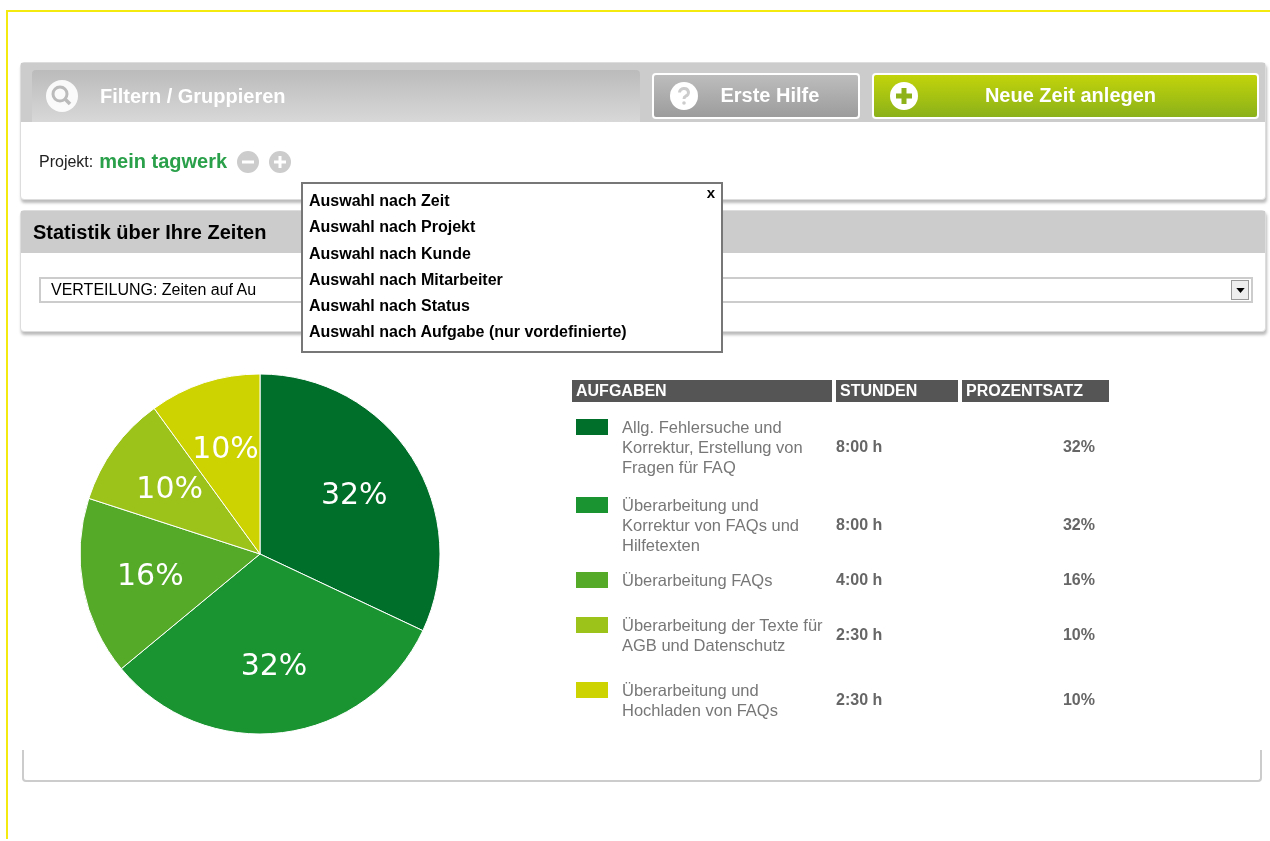  What do you see at coordinates (392, 227) in the screenshot?
I see `menu-item: Auswahl nach Projekt` at bounding box center [392, 227].